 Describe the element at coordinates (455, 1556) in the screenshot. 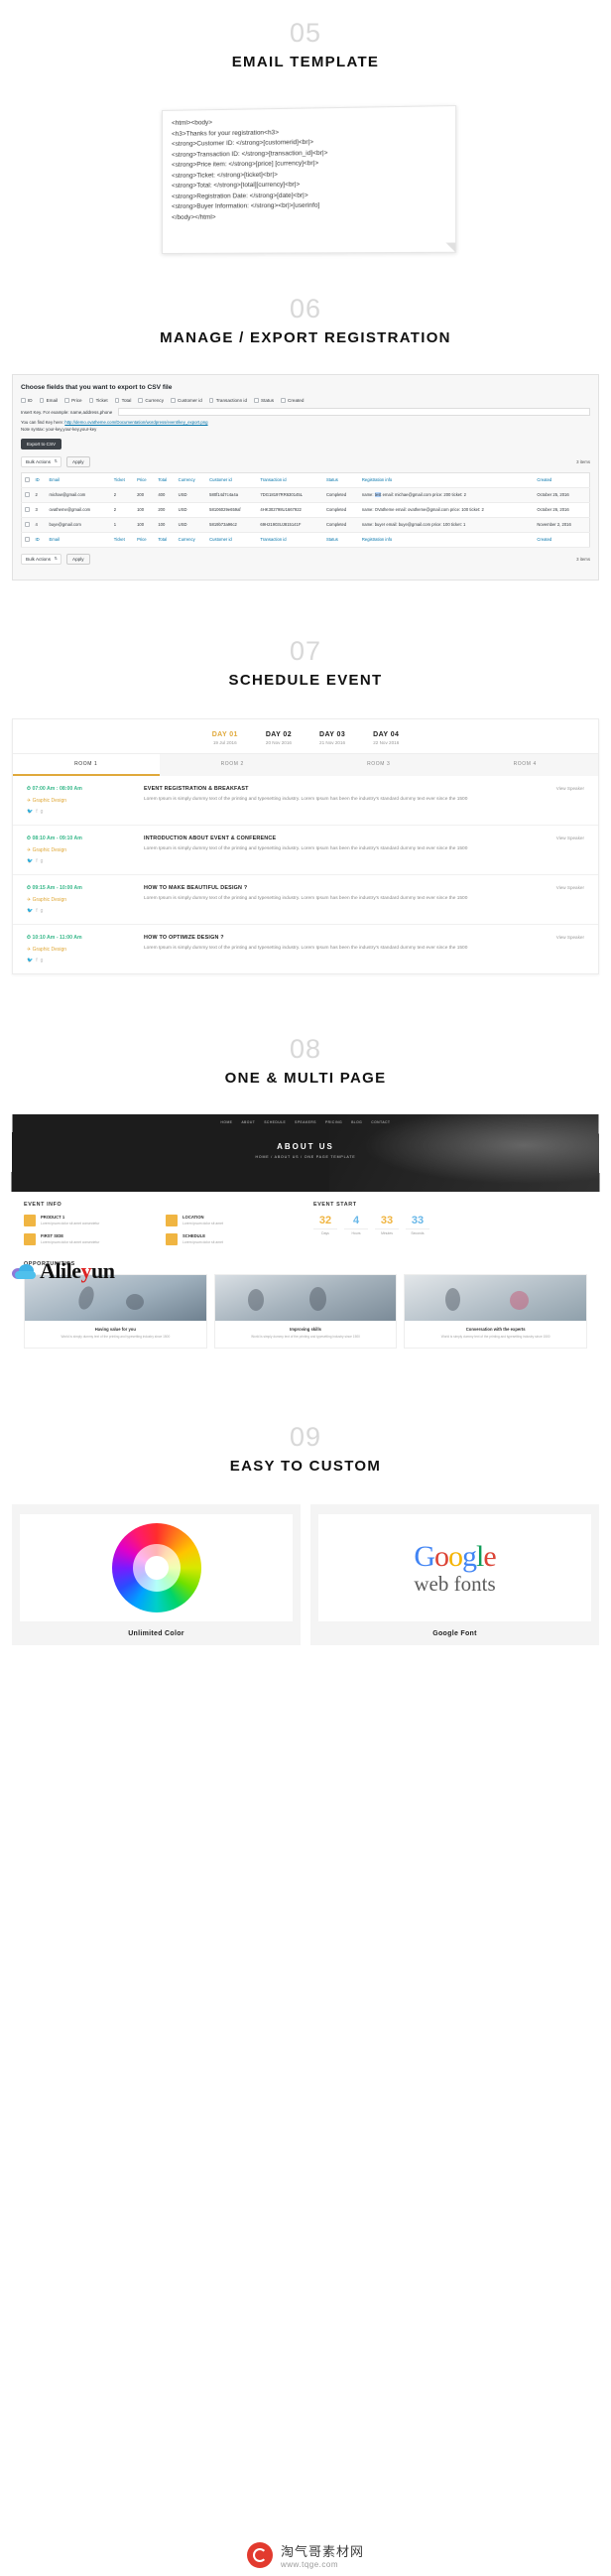

I see `google-wordmark: Google` at that location.